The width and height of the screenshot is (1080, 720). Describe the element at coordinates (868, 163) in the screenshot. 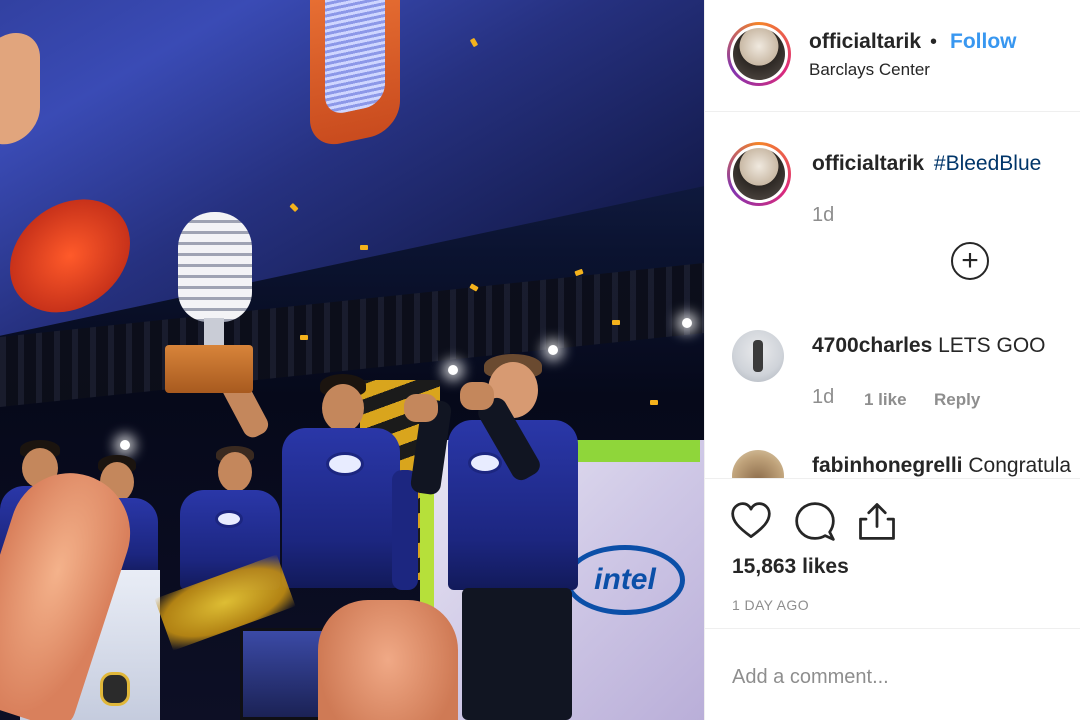

I see `caption-username: officialtarik` at that location.